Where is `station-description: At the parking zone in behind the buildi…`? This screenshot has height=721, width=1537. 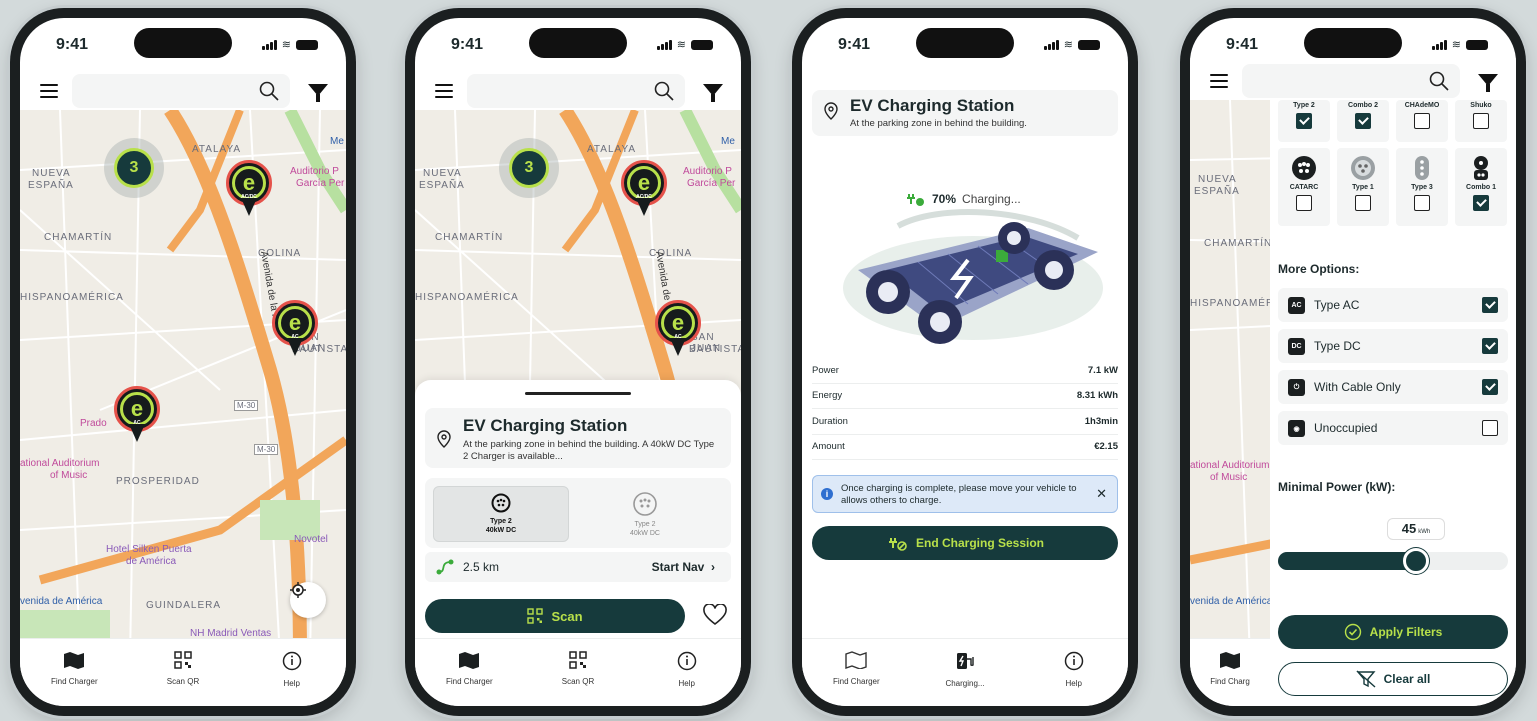
station-description: At the parking zone in behind the buildi… is located at coordinates (589, 450).